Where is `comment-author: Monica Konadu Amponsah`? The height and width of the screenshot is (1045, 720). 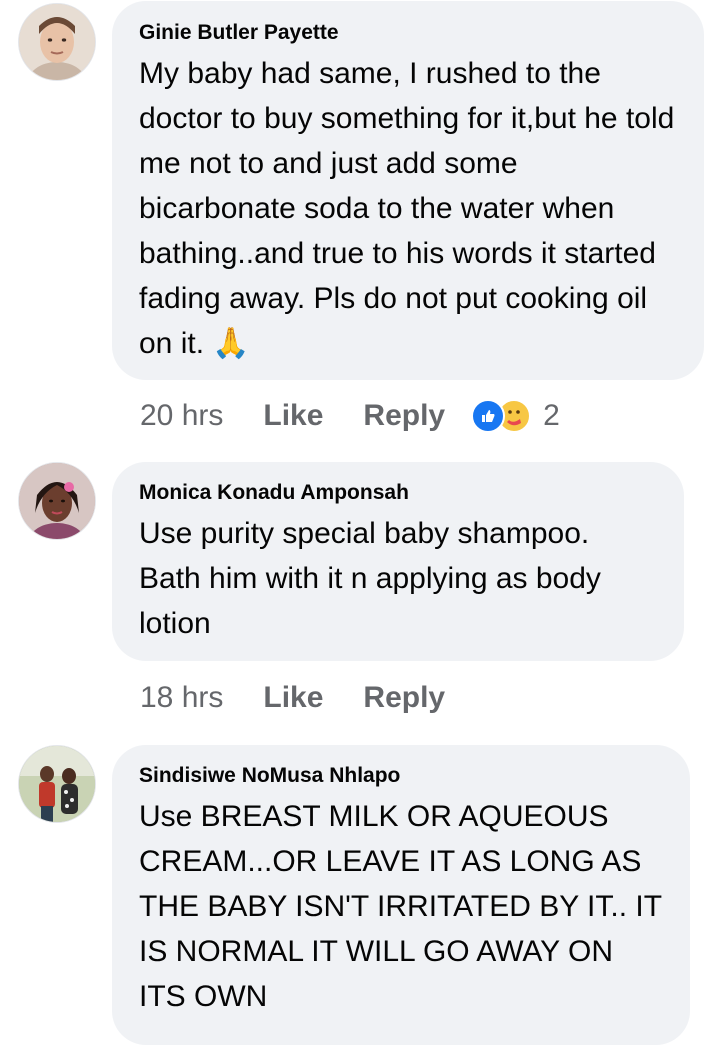
comment-author: Monica Konadu Amponsah is located at coordinates (397, 493).